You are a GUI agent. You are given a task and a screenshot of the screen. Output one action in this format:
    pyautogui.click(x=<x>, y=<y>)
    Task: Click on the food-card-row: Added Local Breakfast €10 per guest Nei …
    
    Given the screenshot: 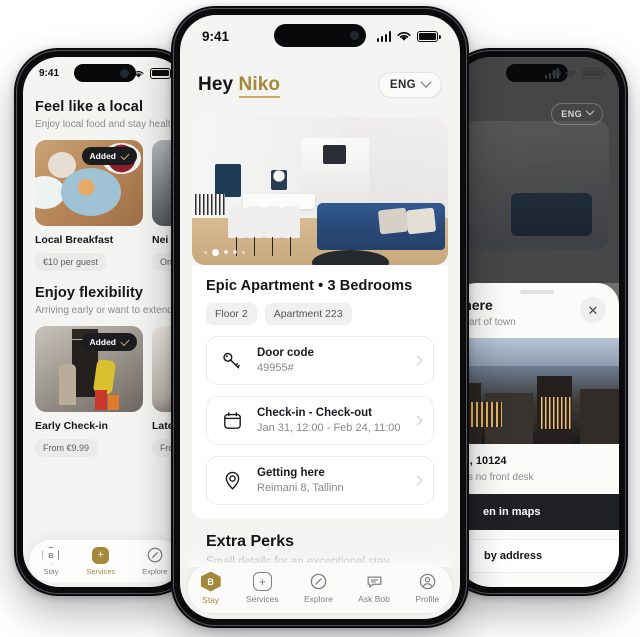 What is the action you would take?
    pyautogui.click(x=111, y=205)
    